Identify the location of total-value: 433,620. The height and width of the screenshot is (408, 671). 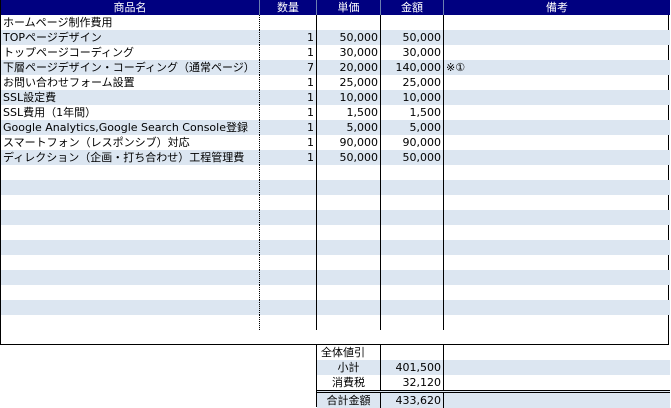
(412, 400).